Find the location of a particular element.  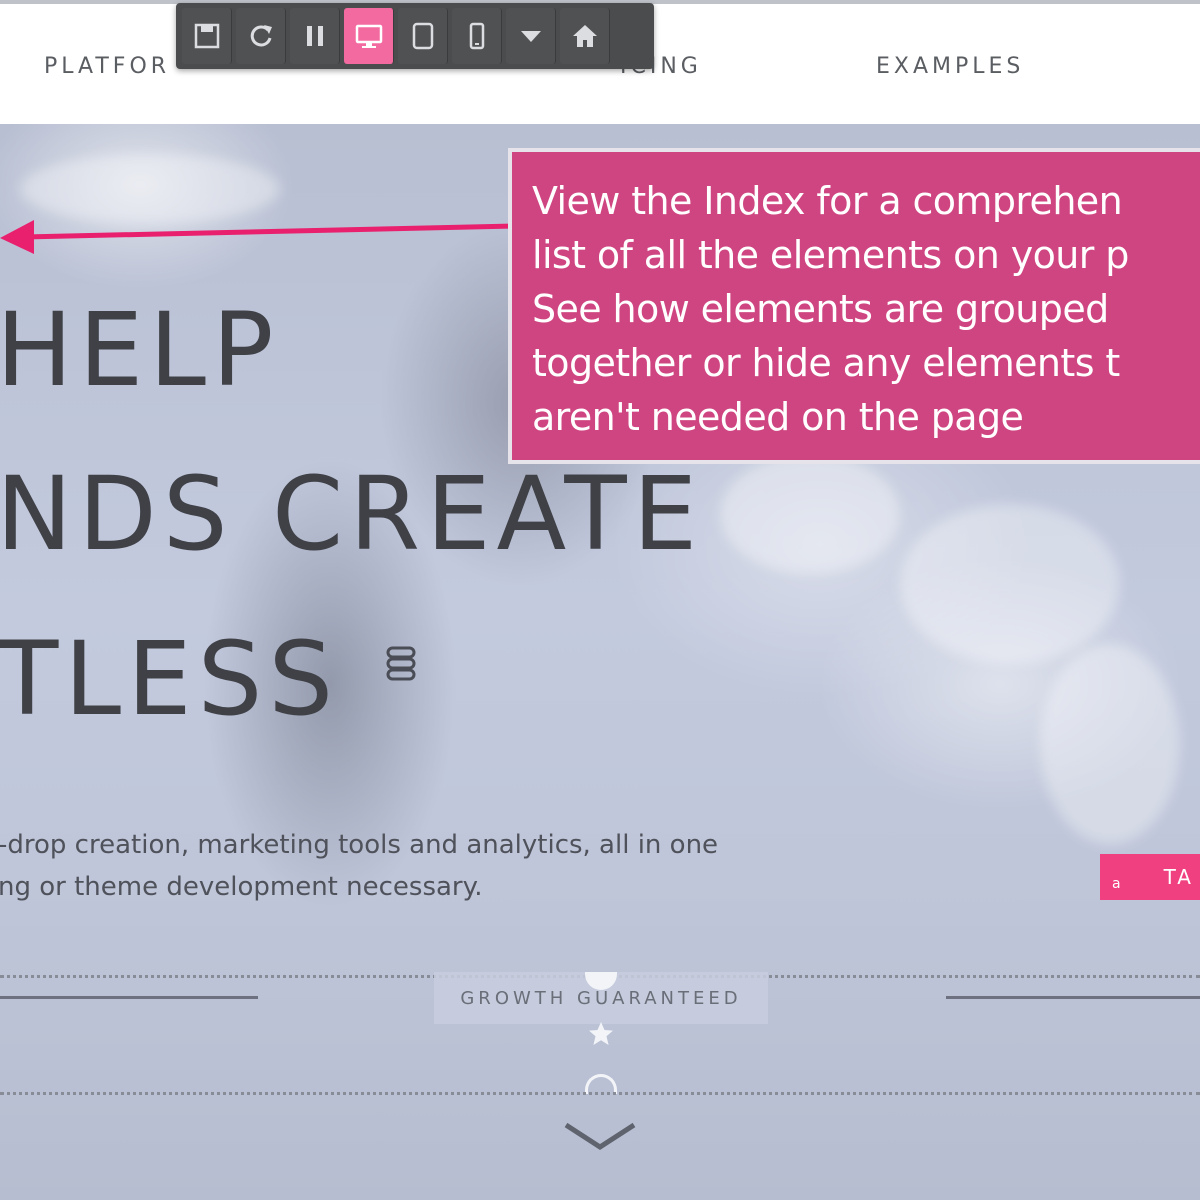

save-button is located at coordinates (207, 36).